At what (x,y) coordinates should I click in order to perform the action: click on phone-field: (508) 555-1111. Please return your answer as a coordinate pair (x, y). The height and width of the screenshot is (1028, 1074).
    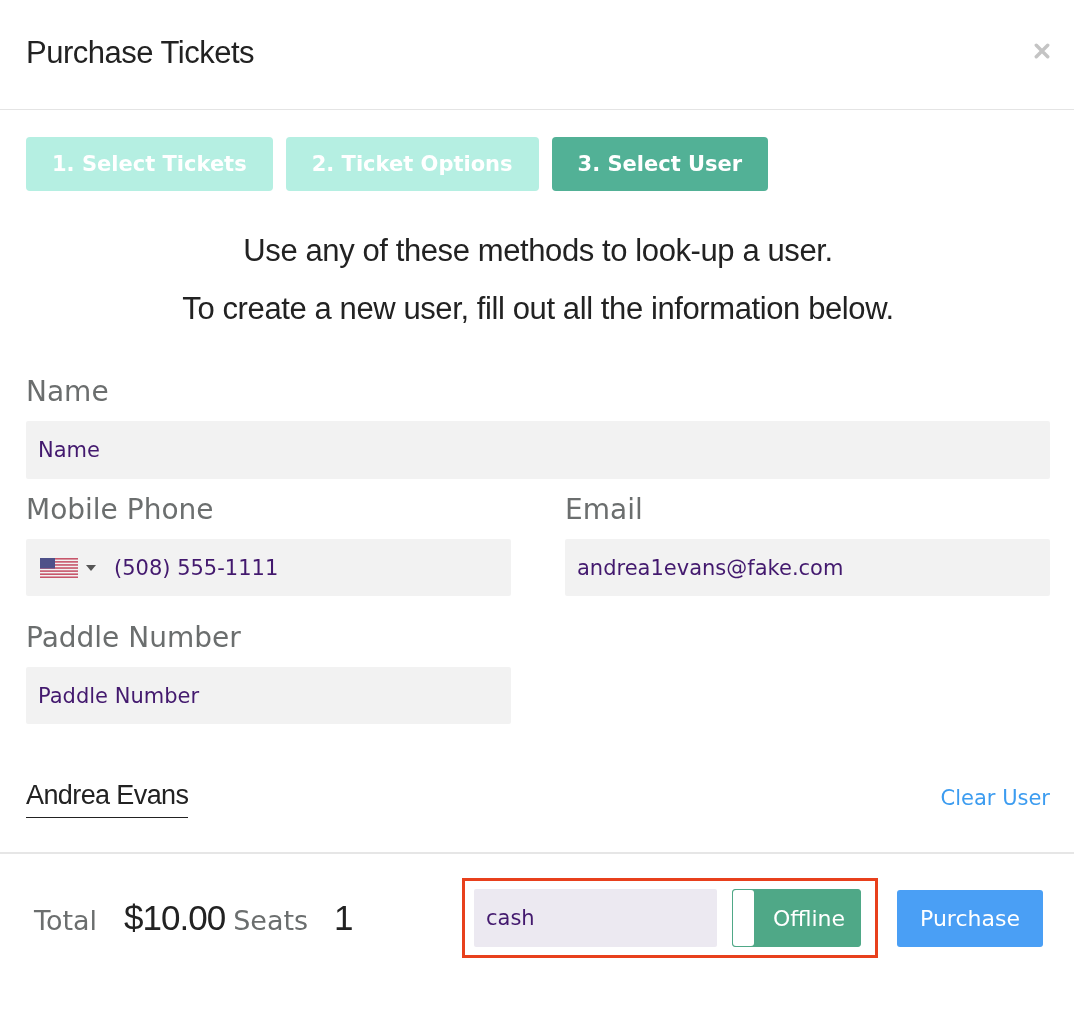
    Looking at the image, I should click on (312, 567).